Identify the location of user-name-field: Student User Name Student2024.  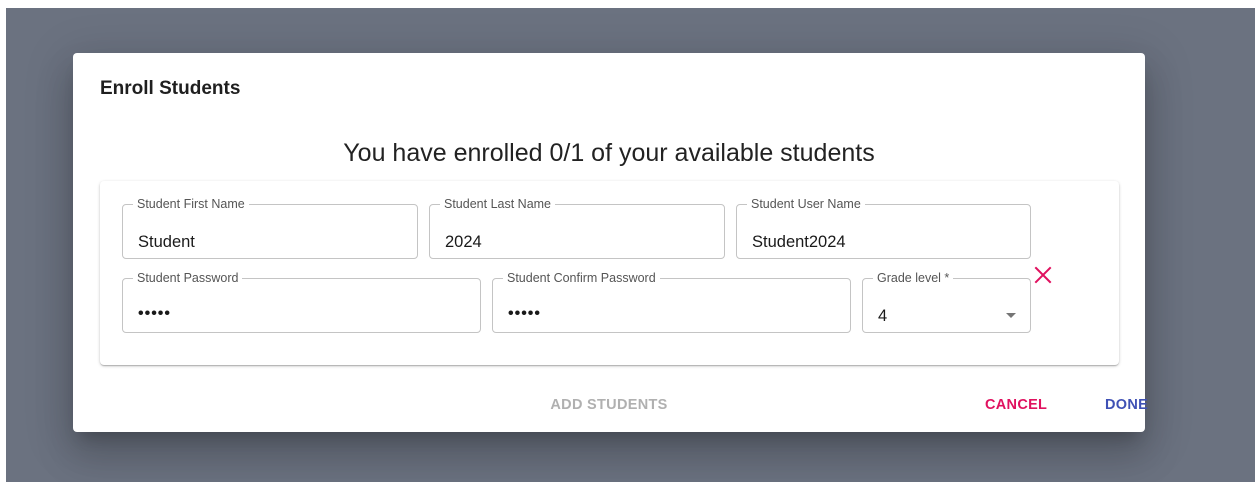
(883, 228).